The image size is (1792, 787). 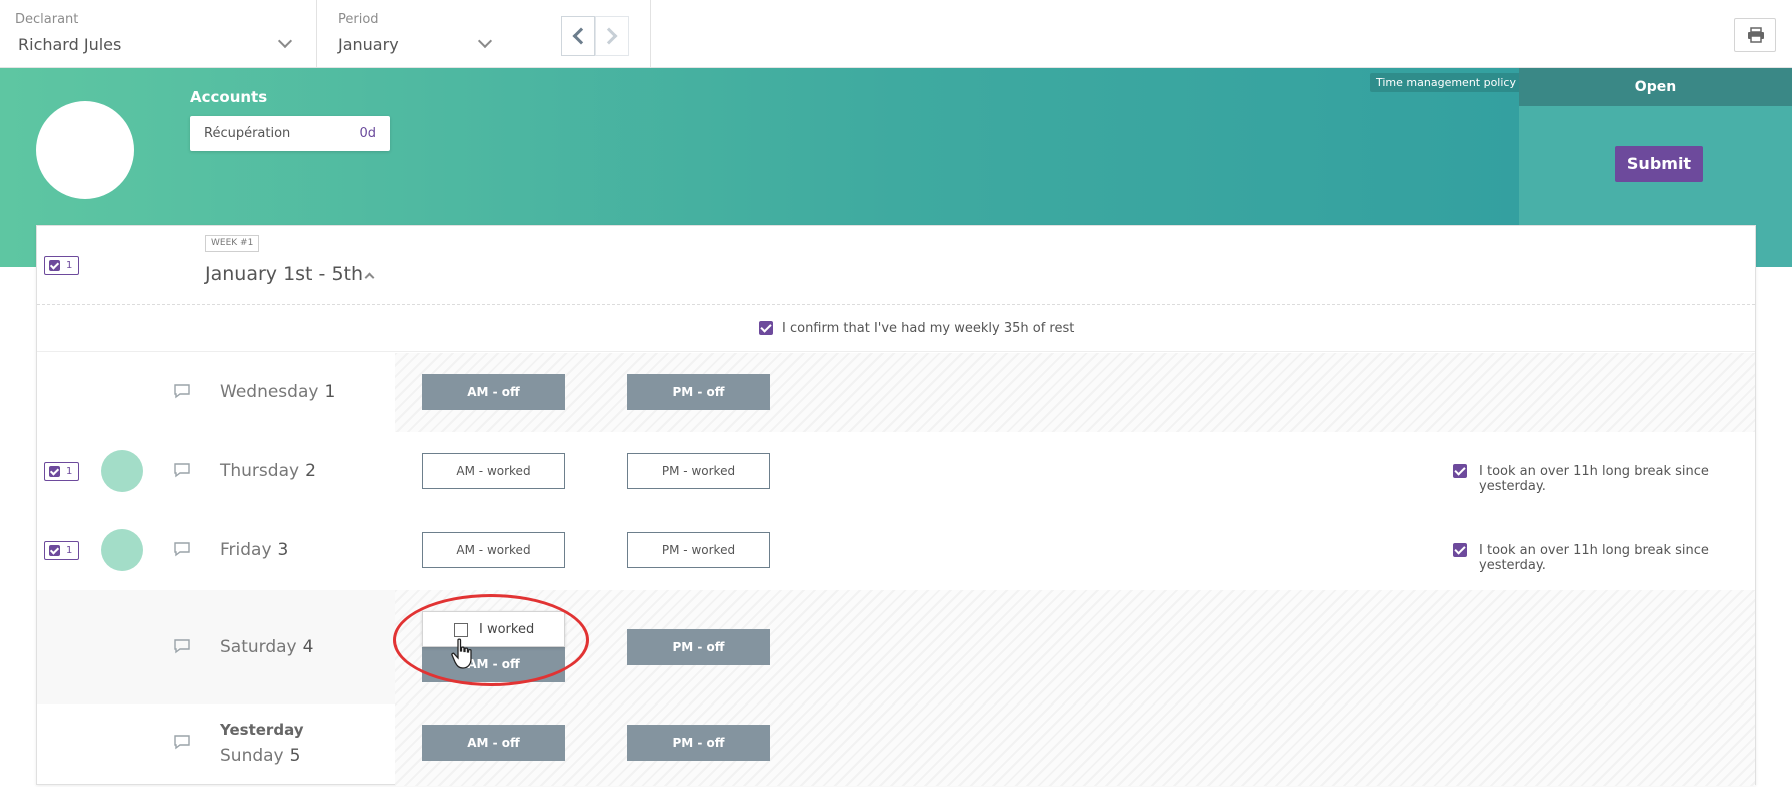 I want to click on day-number: 5, so click(x=295, y=756).